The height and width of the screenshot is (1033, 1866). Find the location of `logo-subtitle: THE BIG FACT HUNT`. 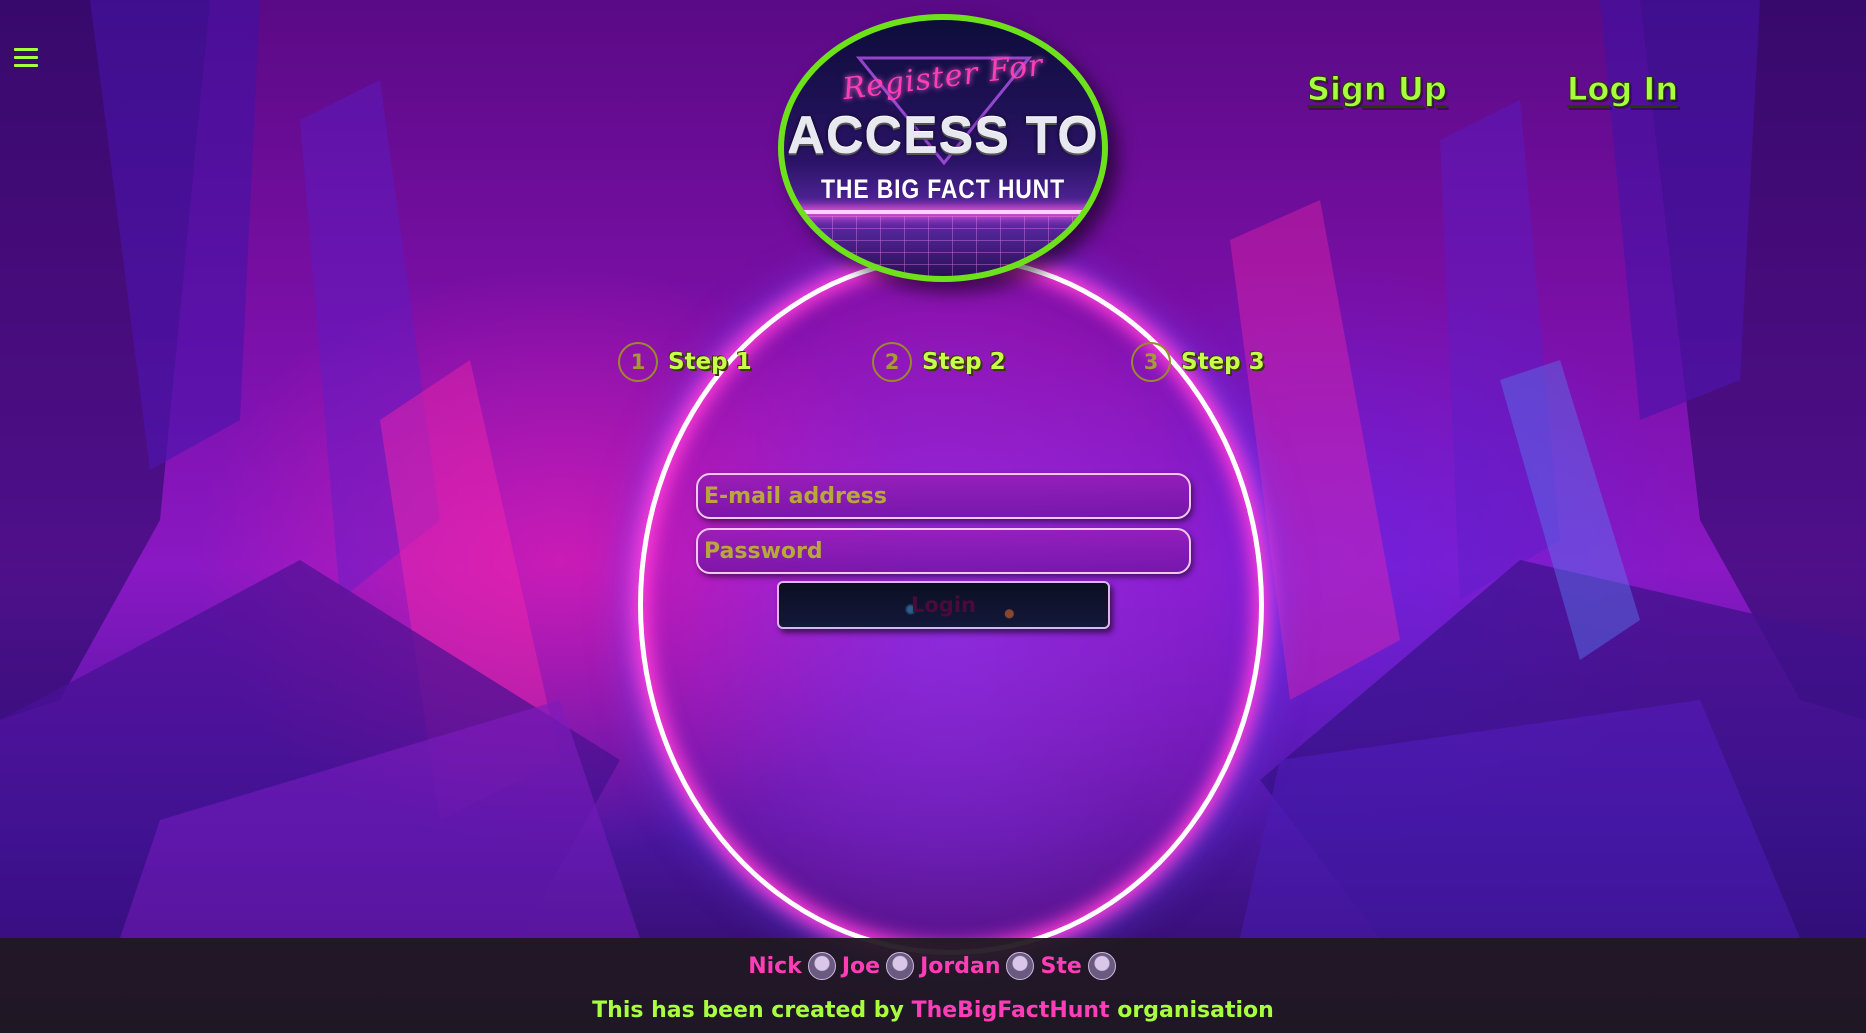

logo-subtitle: THE BIG FACT HUNT is located at coordinates (943, 189).